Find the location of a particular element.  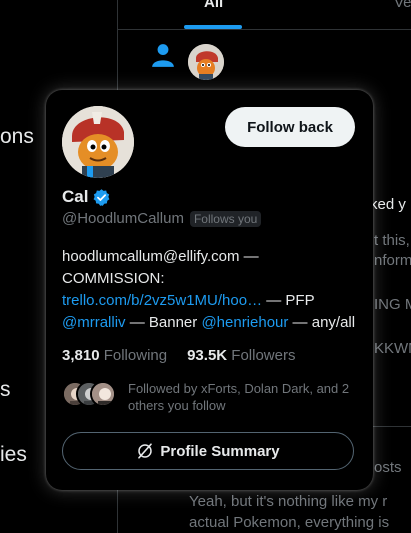

following-count: 3,810 is located at coordinates (81, 355).